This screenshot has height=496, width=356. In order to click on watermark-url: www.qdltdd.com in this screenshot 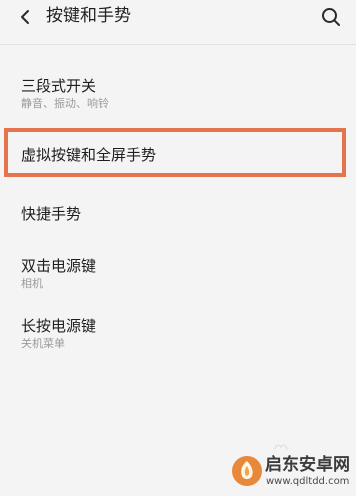, I will do `click(308, 481)`.